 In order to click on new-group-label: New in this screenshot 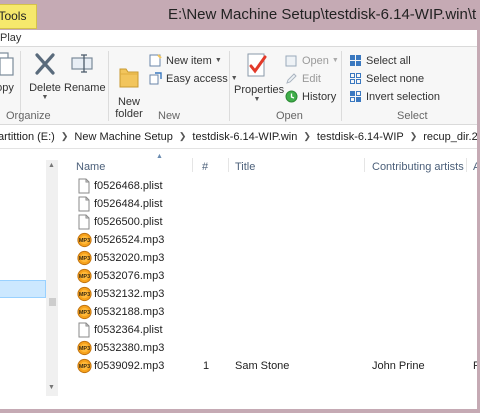, I will do `click(169, 116)`.